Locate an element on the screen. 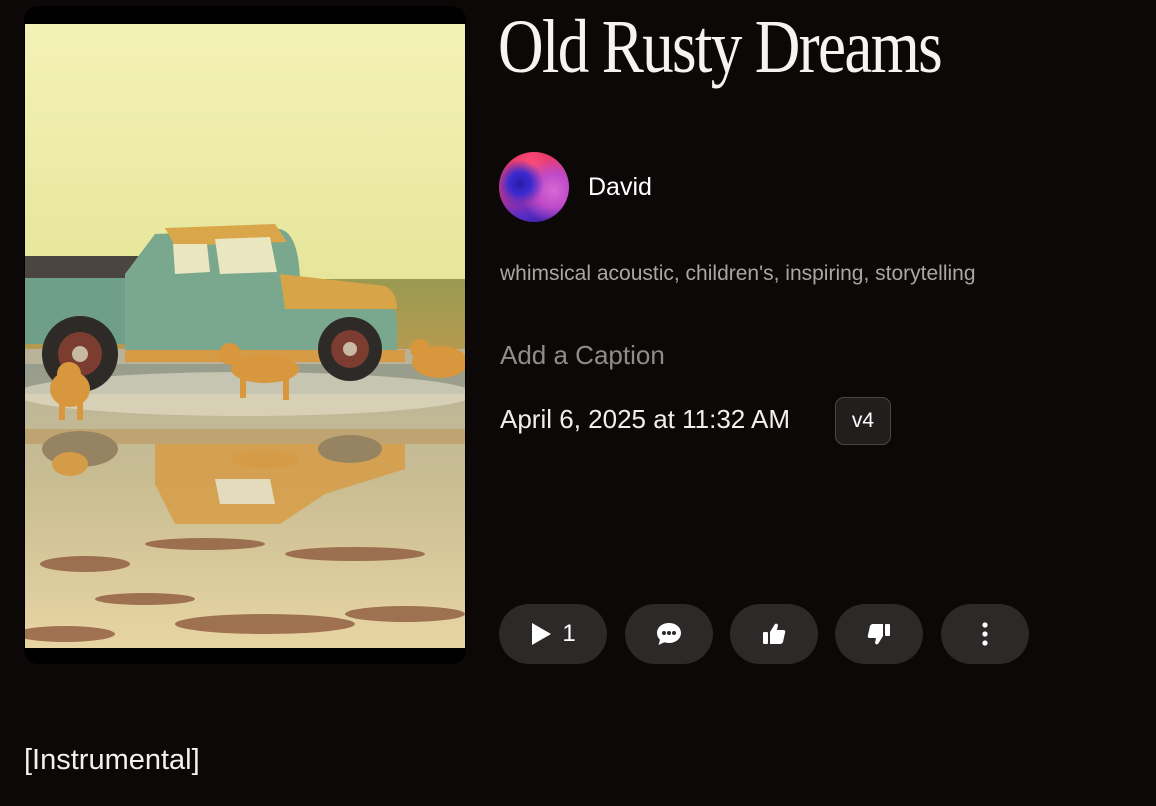 The image size is (1156, 806). version-badge: v4 is located at coordinates (863, 421).